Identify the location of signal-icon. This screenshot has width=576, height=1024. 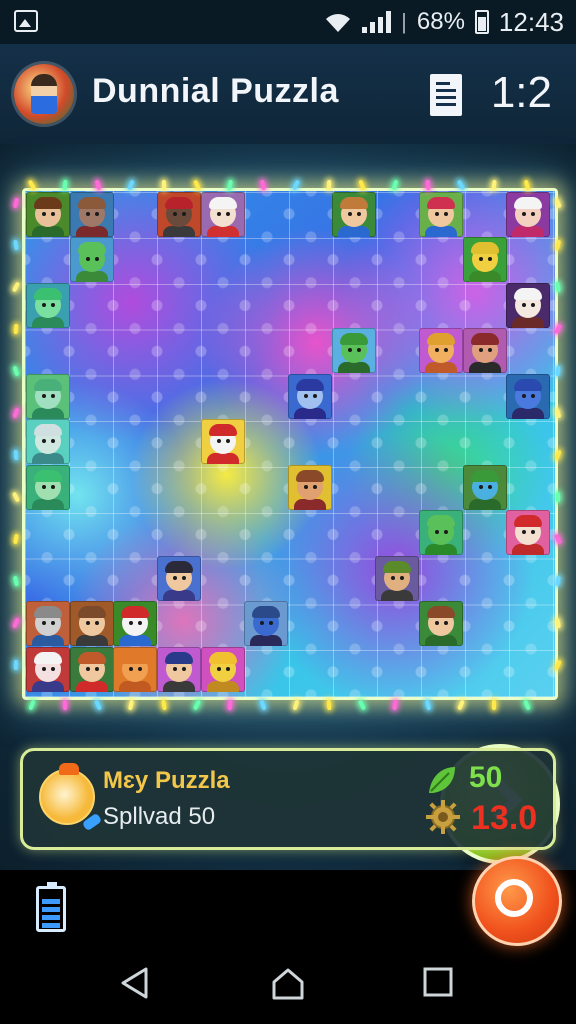
(377, 22).